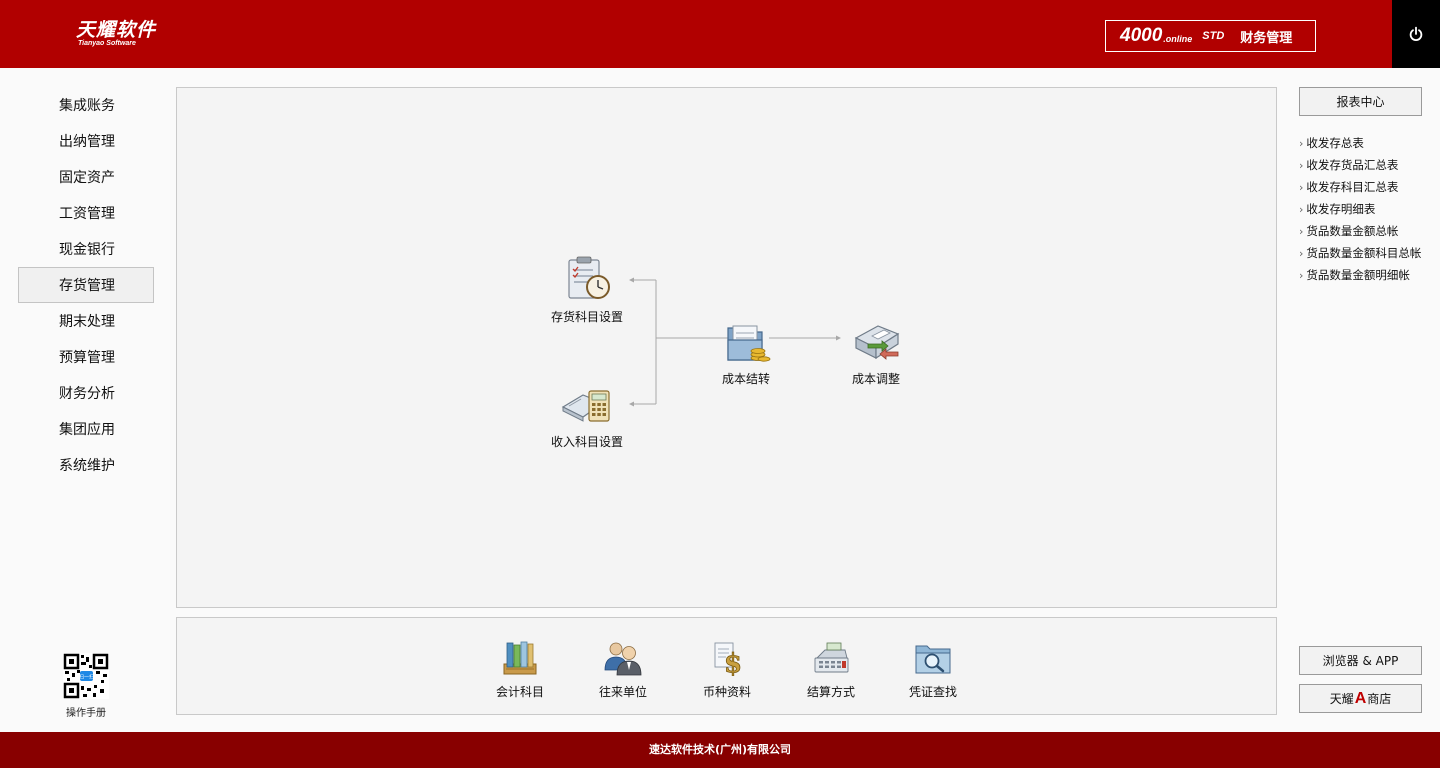 The width and height of the screenshot is (1440, 768). I want to click on report-link-label: 收发存科目汇总表, so click(1352, 187).